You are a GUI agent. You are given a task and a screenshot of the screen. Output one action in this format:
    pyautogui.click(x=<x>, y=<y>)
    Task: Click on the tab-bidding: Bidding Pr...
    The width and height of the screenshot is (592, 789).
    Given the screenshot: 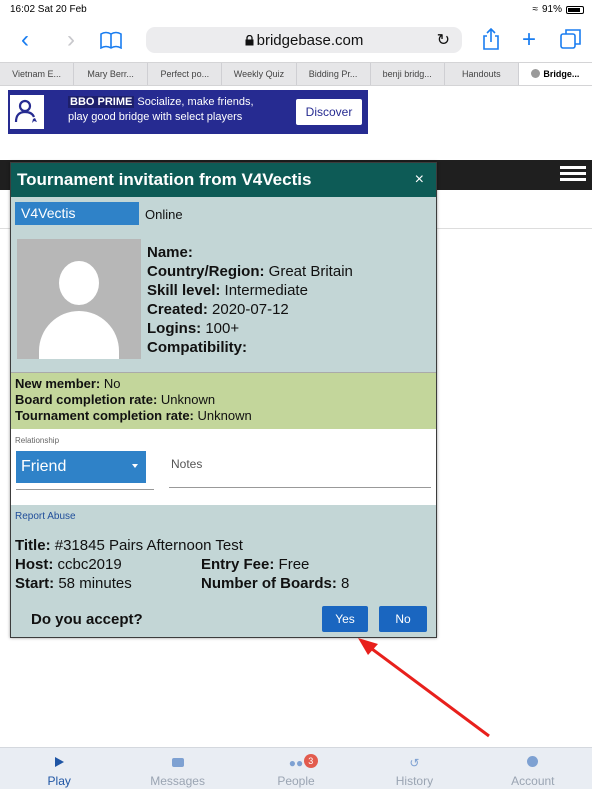 What is the action you would take?
    pyautogui.click(x=334, y=74)
    